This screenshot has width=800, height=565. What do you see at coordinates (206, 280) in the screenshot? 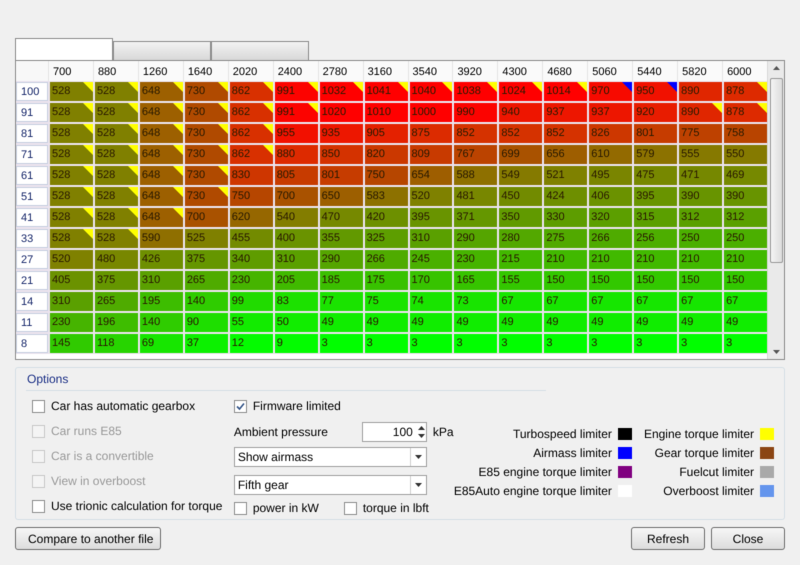
I see `table-cell: 265` at bounding box center [206, 280].